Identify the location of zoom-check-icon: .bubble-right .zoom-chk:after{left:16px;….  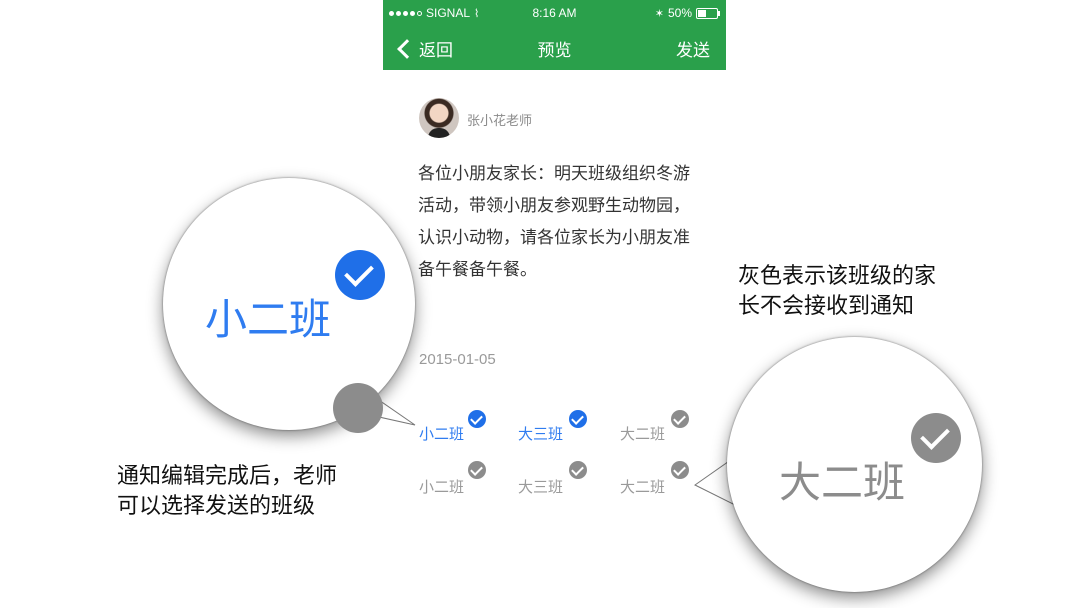
(936, 438).